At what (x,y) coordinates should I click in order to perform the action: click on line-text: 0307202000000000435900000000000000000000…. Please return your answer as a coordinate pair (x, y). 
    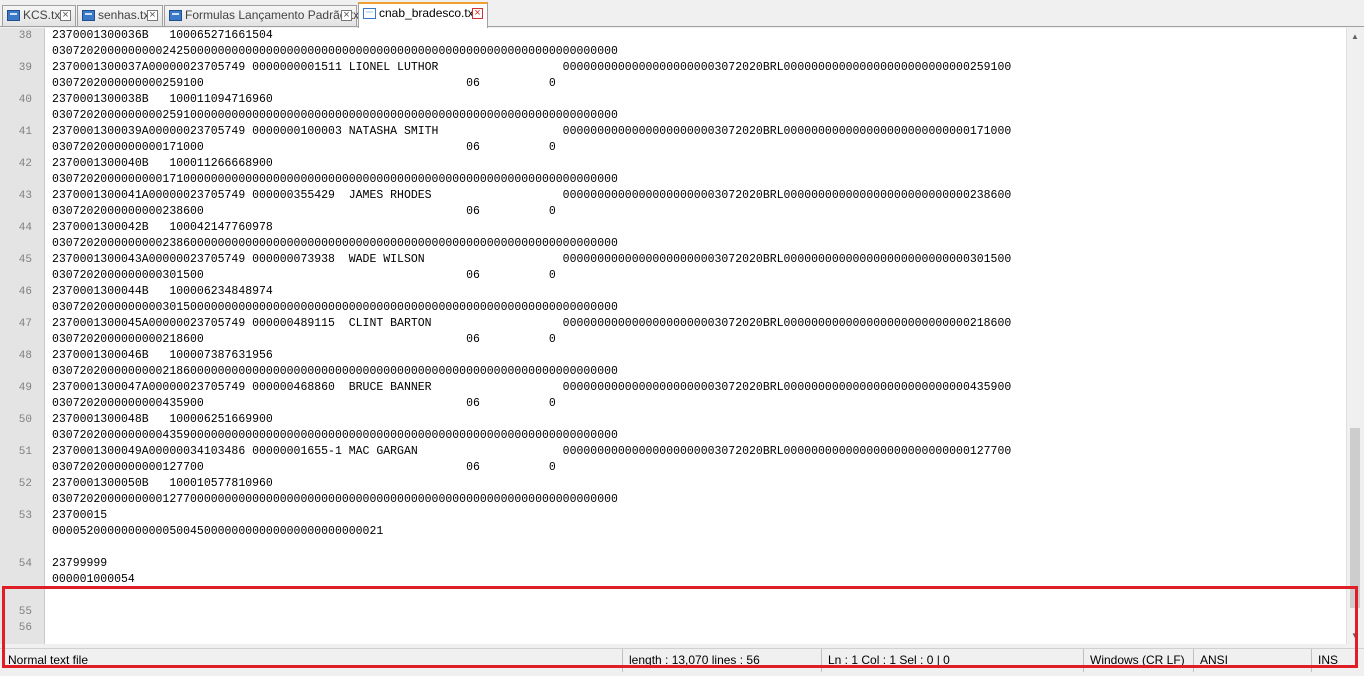
    Looking at the image, I should click on (335, 435).